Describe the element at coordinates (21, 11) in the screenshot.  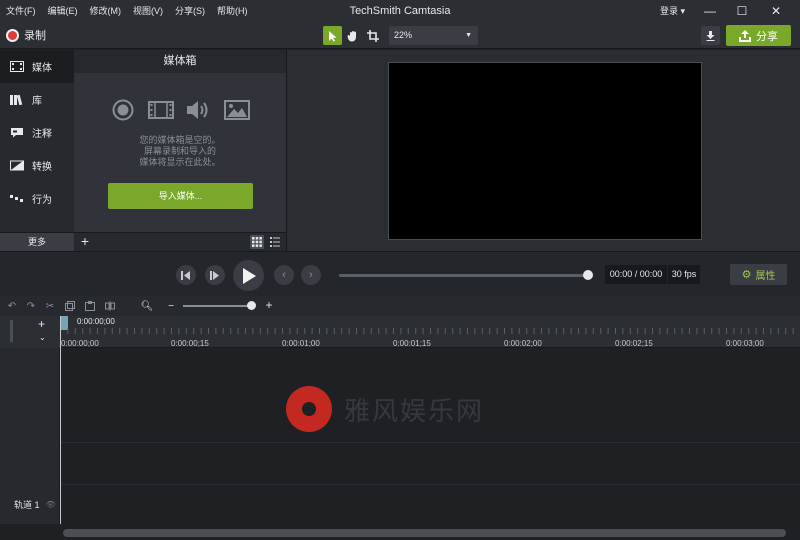
I see `menu-file: 文件(F)` at that location.